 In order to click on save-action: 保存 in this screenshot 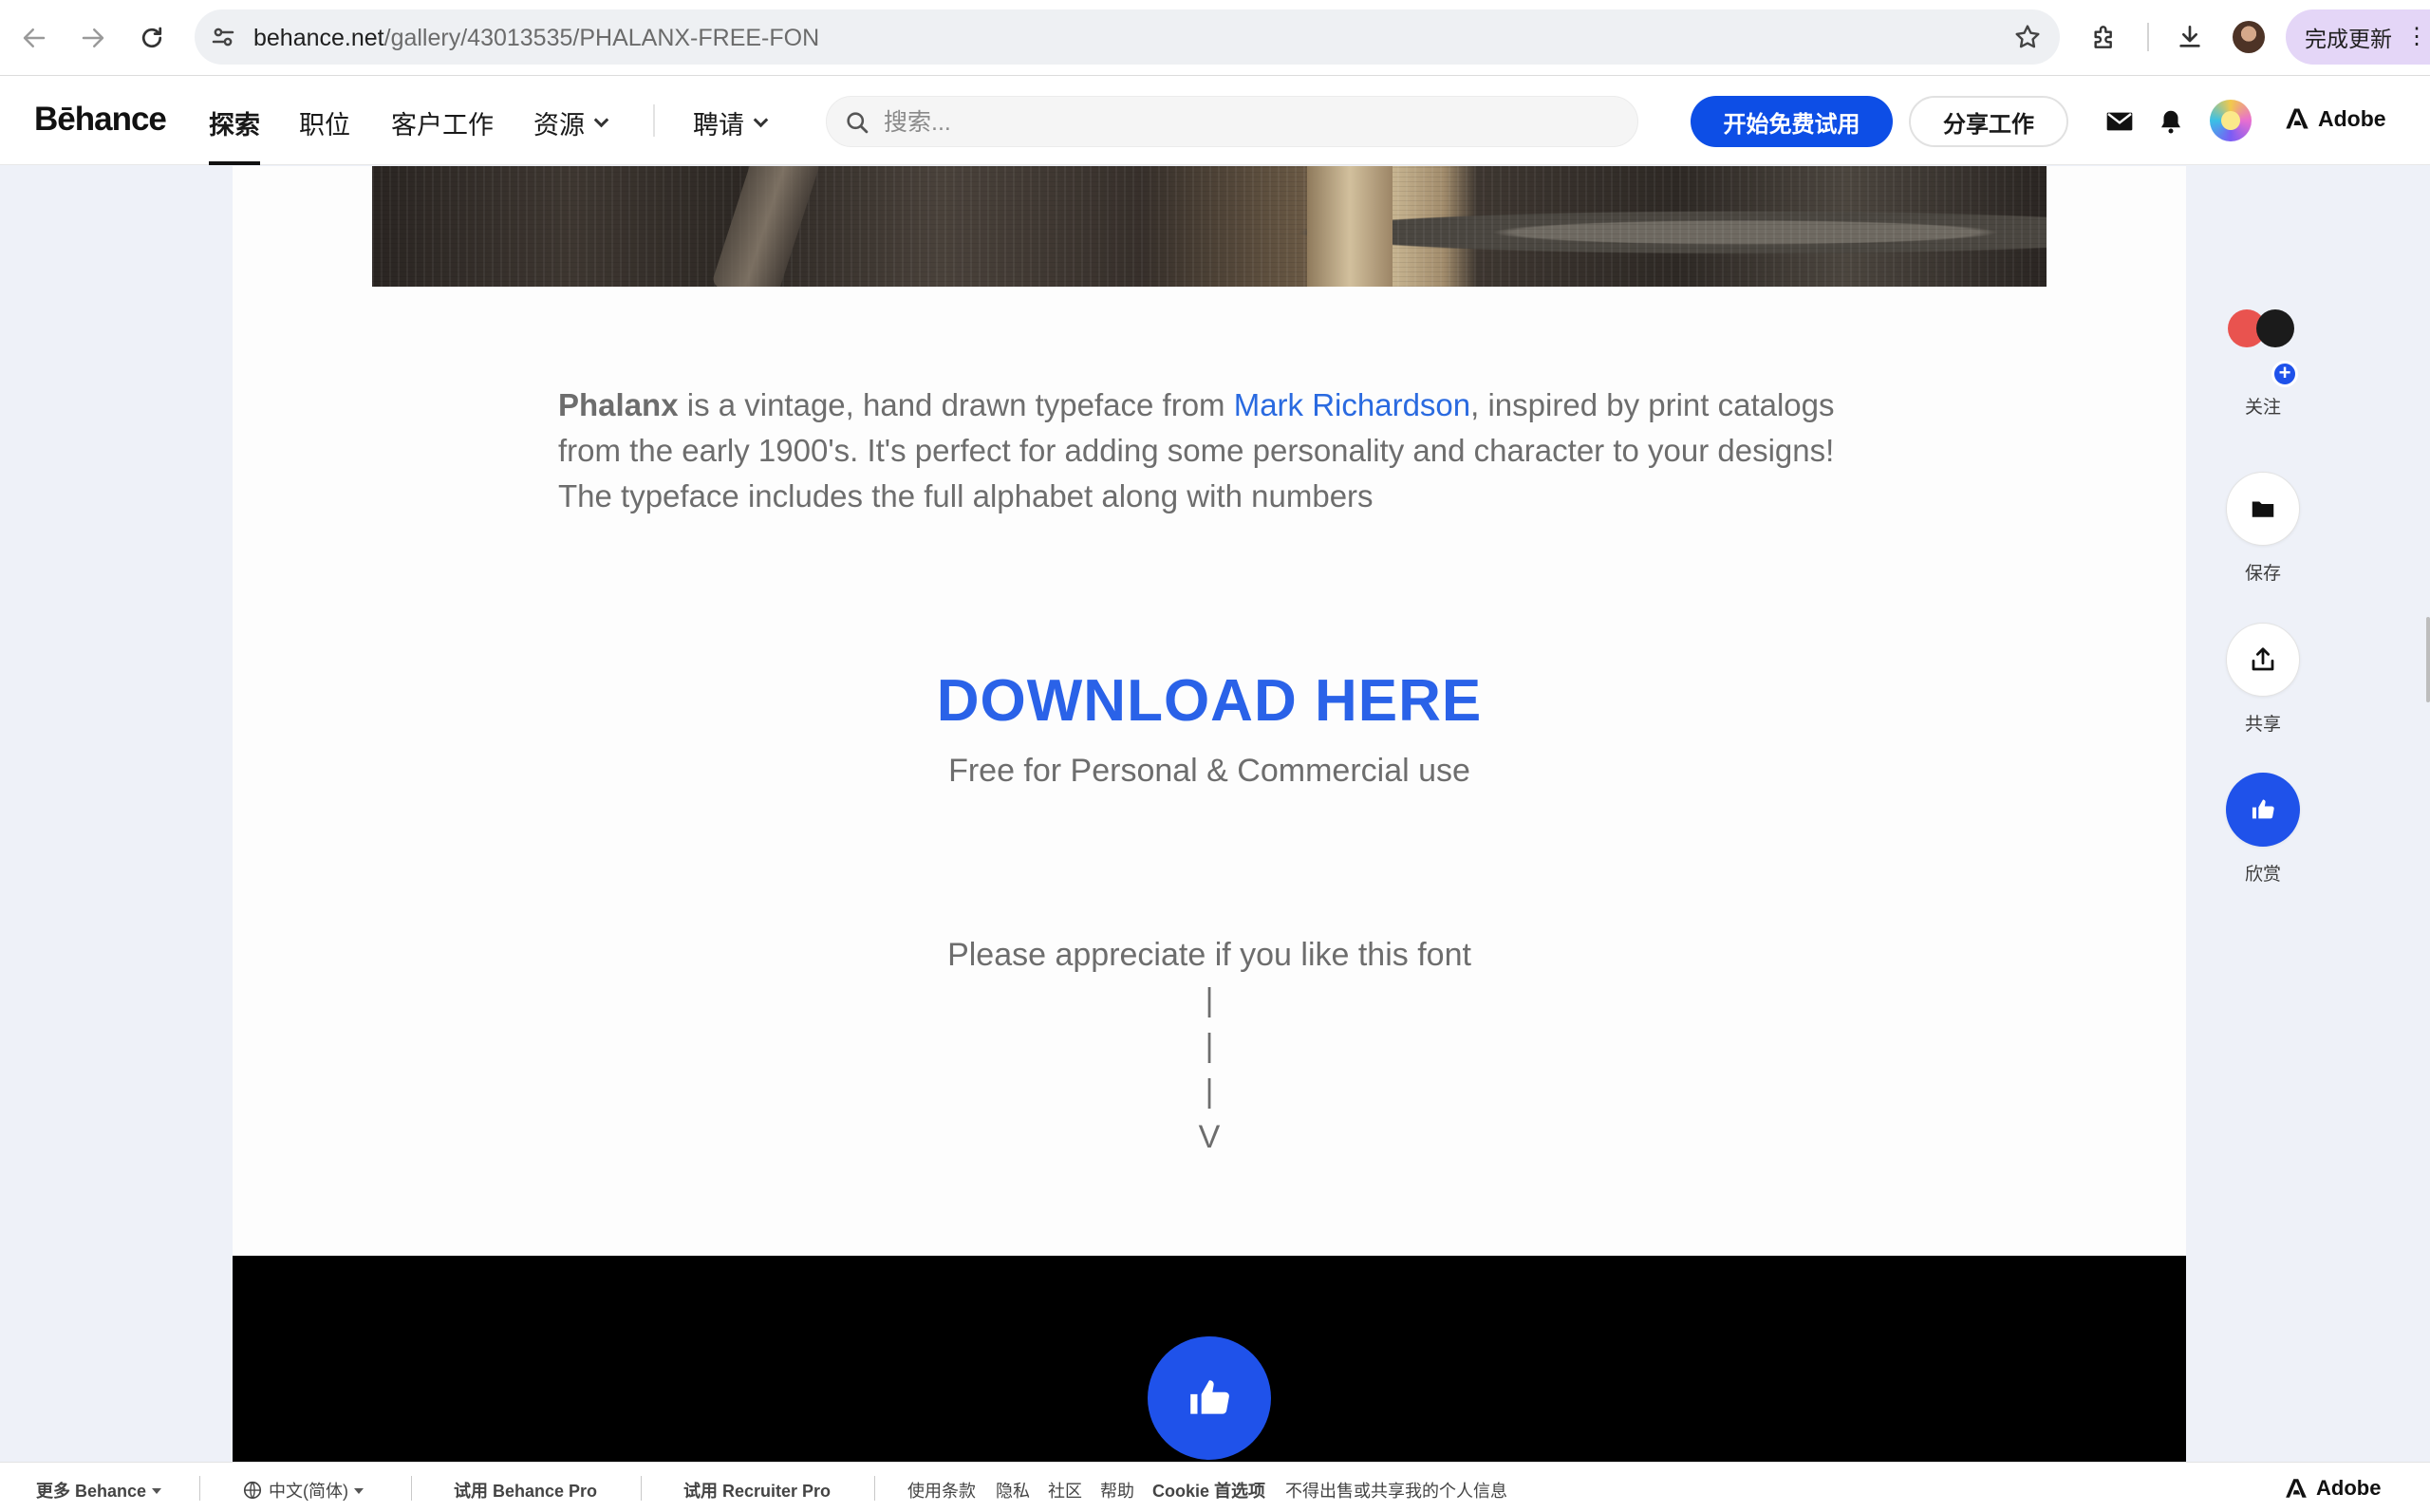, I will do `click(2263, 528)`.